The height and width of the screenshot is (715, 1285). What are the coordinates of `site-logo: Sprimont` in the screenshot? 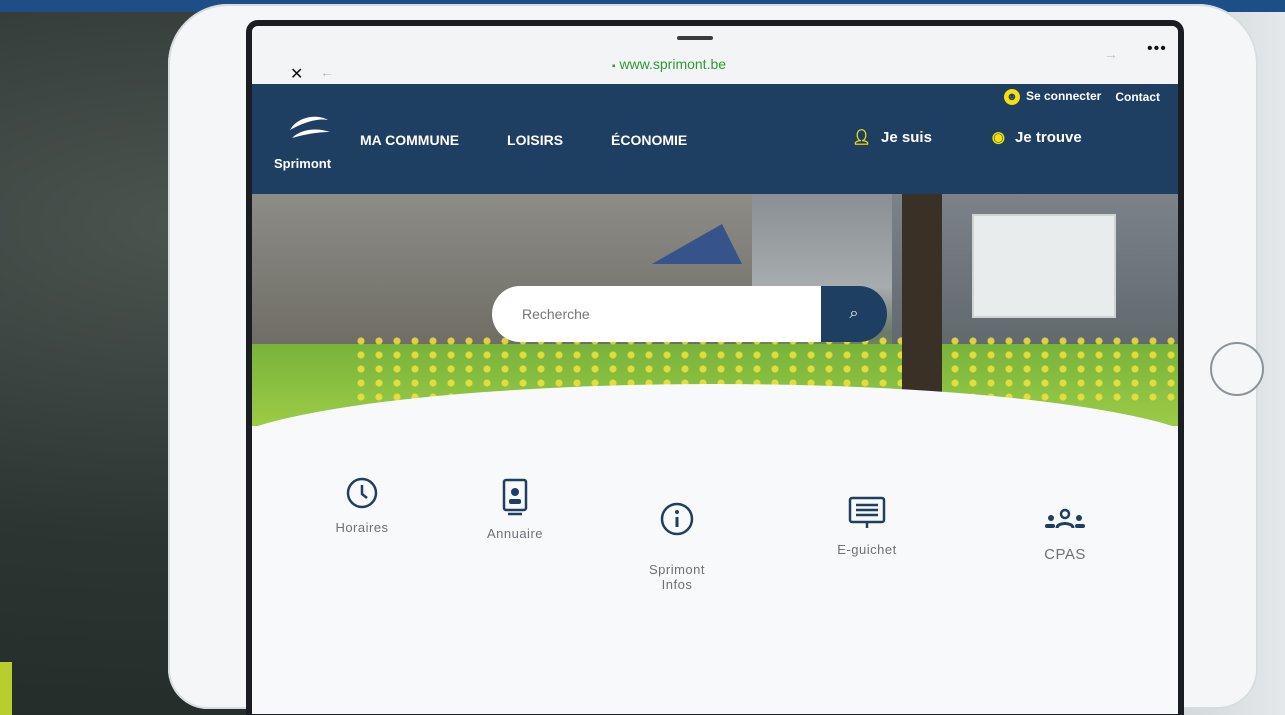 It's located at (309, 145).